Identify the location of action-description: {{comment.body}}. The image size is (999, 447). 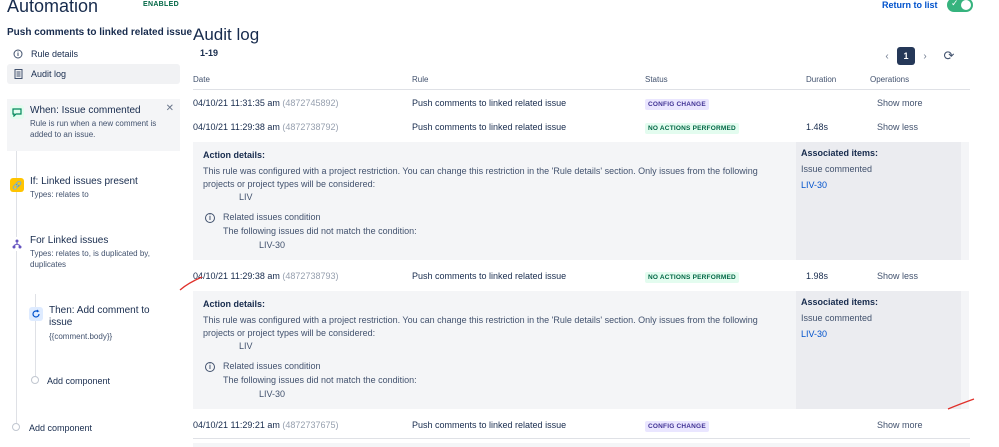
(81, 336).